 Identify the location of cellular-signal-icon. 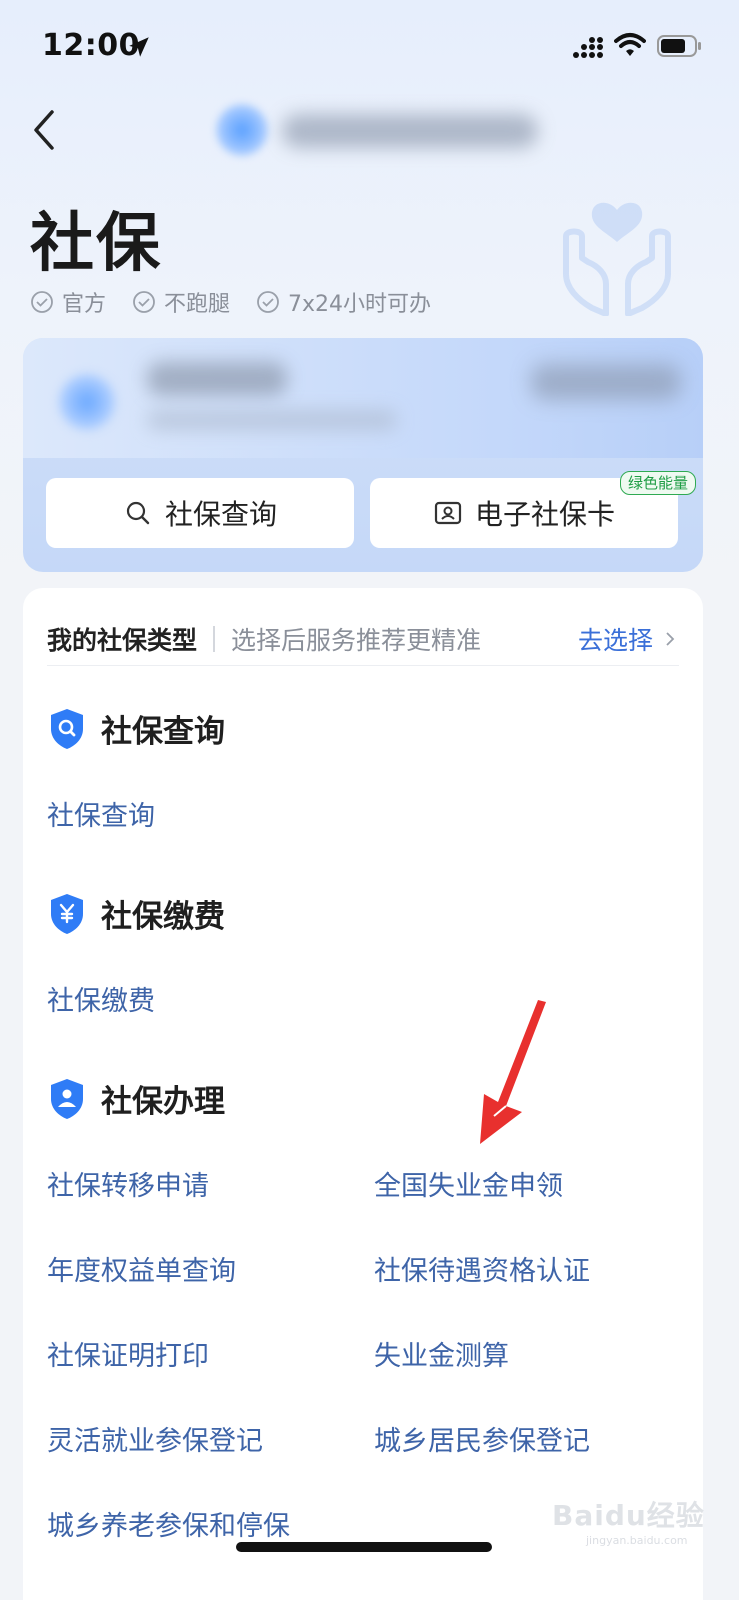
(588, 47).